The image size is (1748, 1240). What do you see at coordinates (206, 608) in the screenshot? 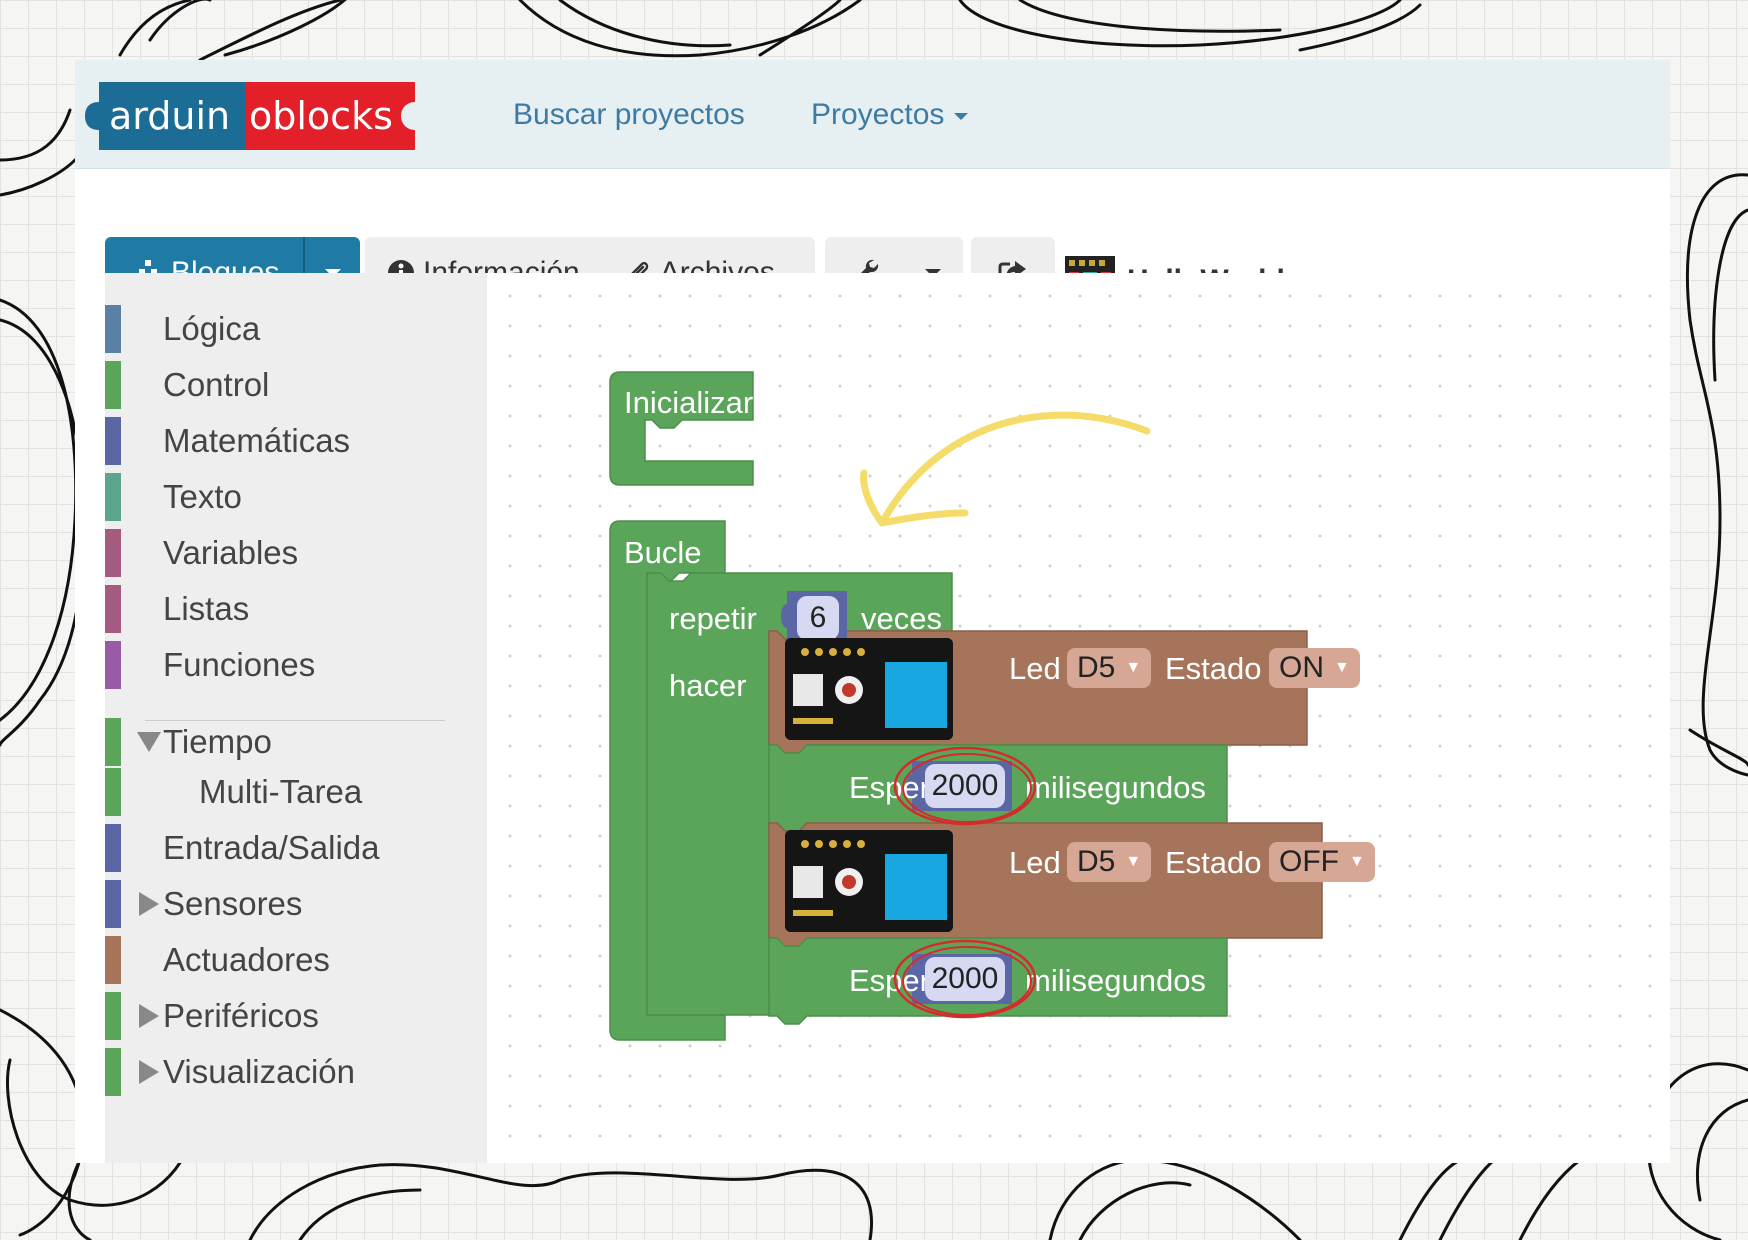
I see `sidebar-category-label: Listas` at bounding box center [206, 608].